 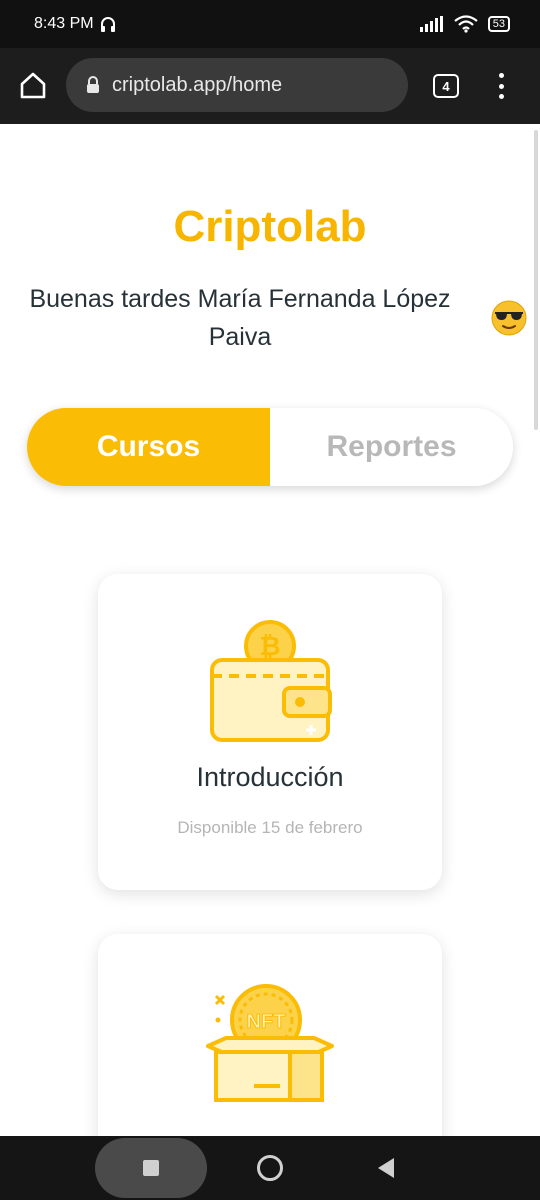 I want to click on system-nav-bar, so click(x=270, y=1168).